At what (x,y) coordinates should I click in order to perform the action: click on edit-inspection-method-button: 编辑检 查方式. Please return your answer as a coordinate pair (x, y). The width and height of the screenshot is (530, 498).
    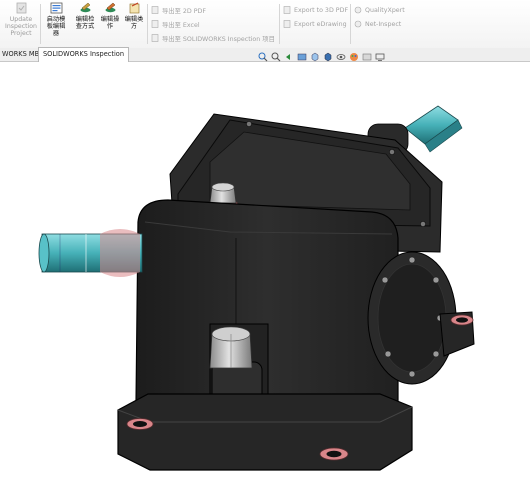
    Looking at the image, I should click on (85, 24).